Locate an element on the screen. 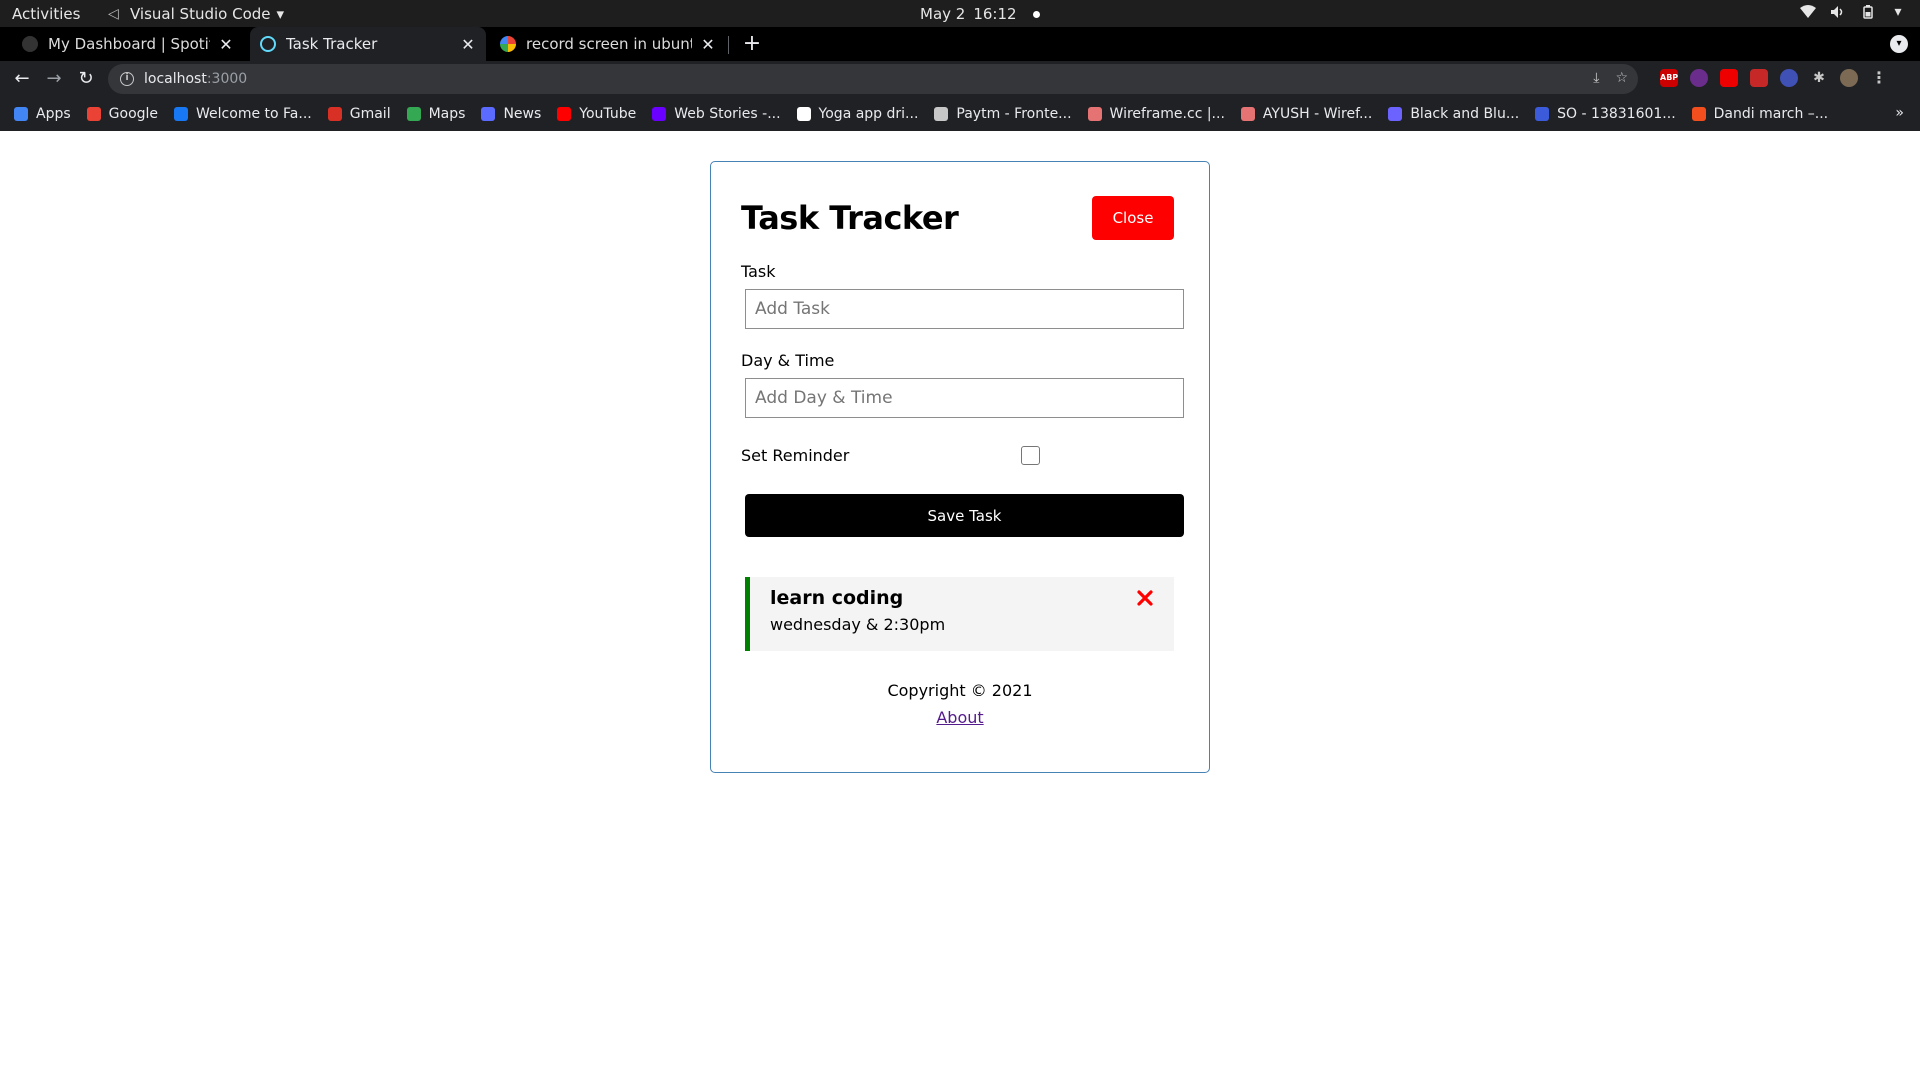 The image size is (1920, 1080). tab-search-icon: ▾ is located at coordinates (1899, 44).